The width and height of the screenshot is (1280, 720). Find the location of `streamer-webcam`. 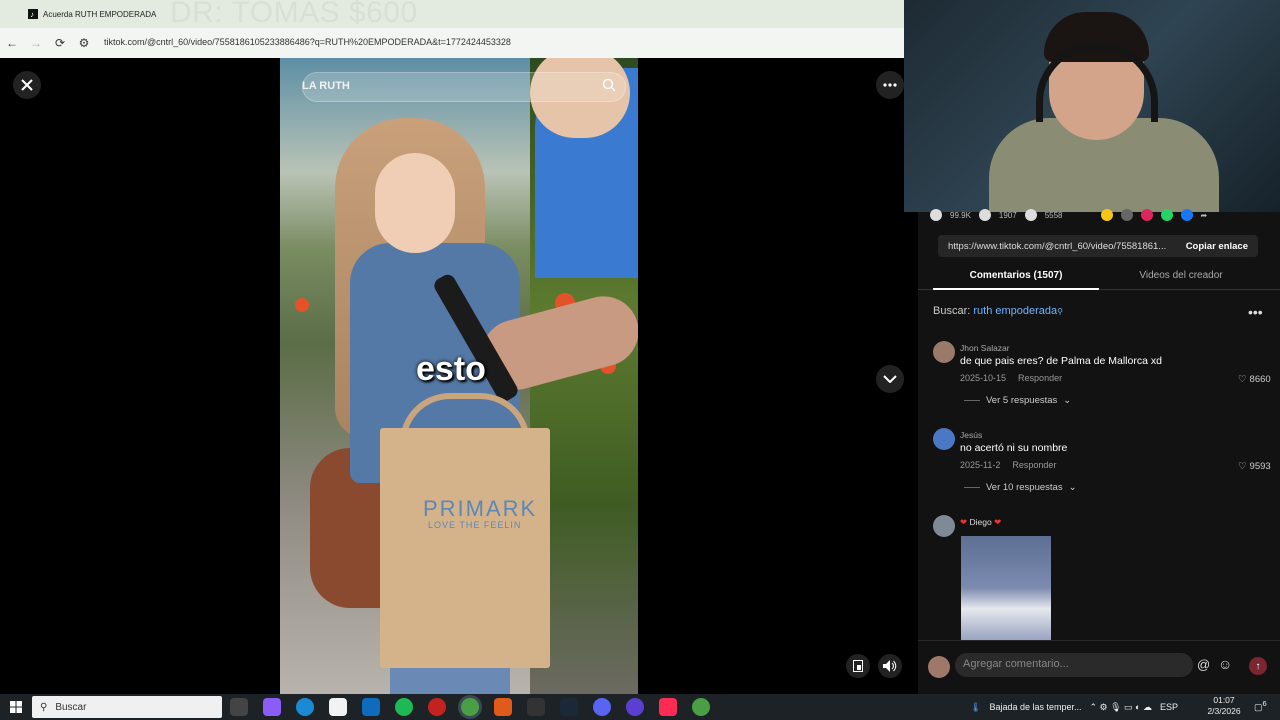

streamer-webcam is located at coordinates (1092, 106).